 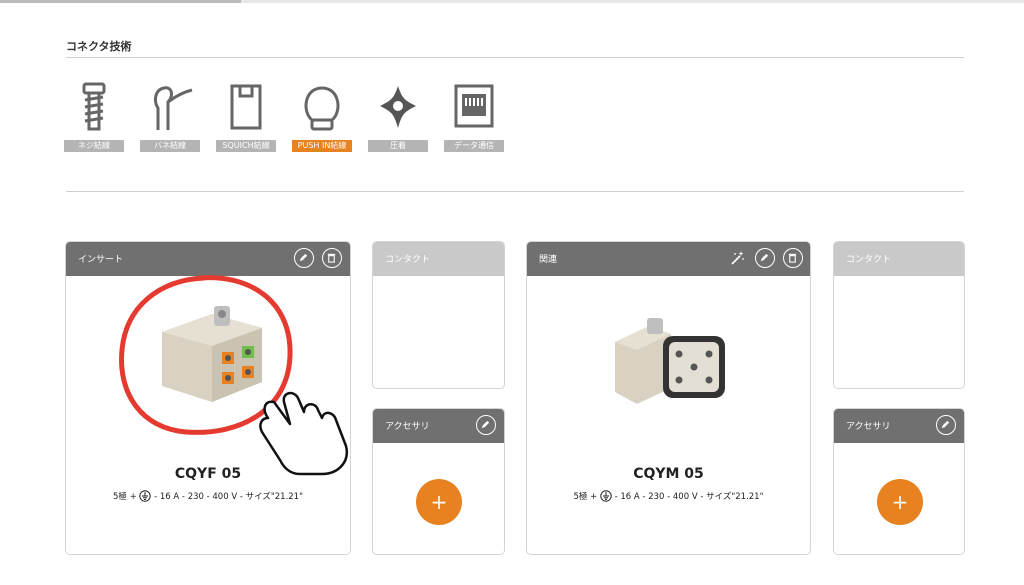 I want to click on magic-wand-icon, so click(x=737, y=258).